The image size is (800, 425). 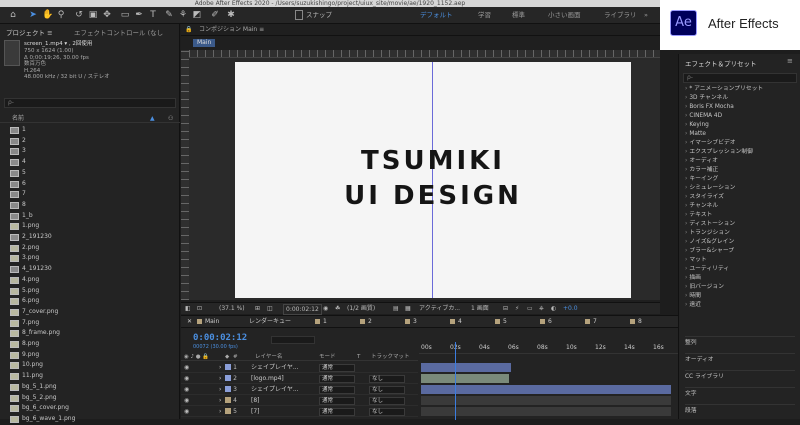 What do you see at coordinates (530, 309) in the screenshot?
I see `timeline-icon: ▭` at bounding box center [530, 309].